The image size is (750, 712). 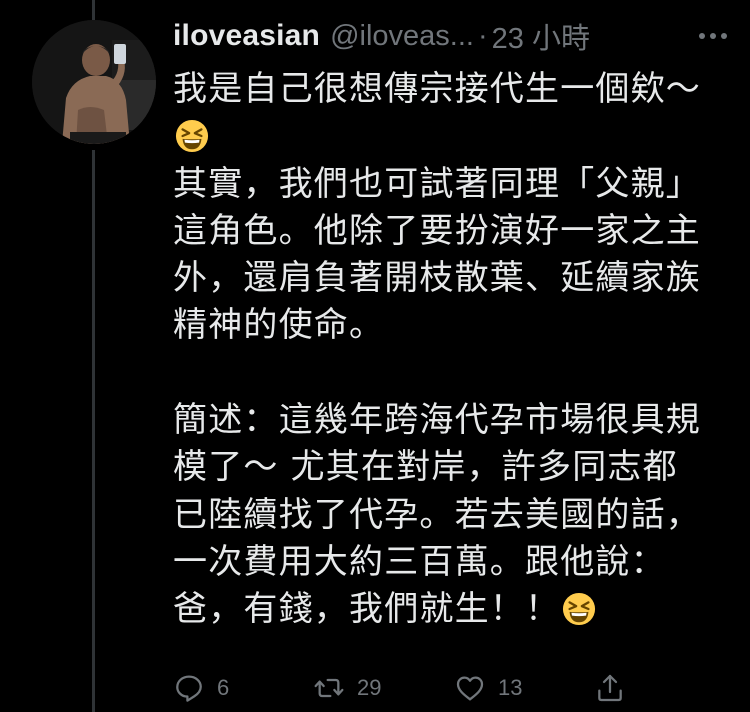 I want to click on share-button, so click(x=610, y=688).